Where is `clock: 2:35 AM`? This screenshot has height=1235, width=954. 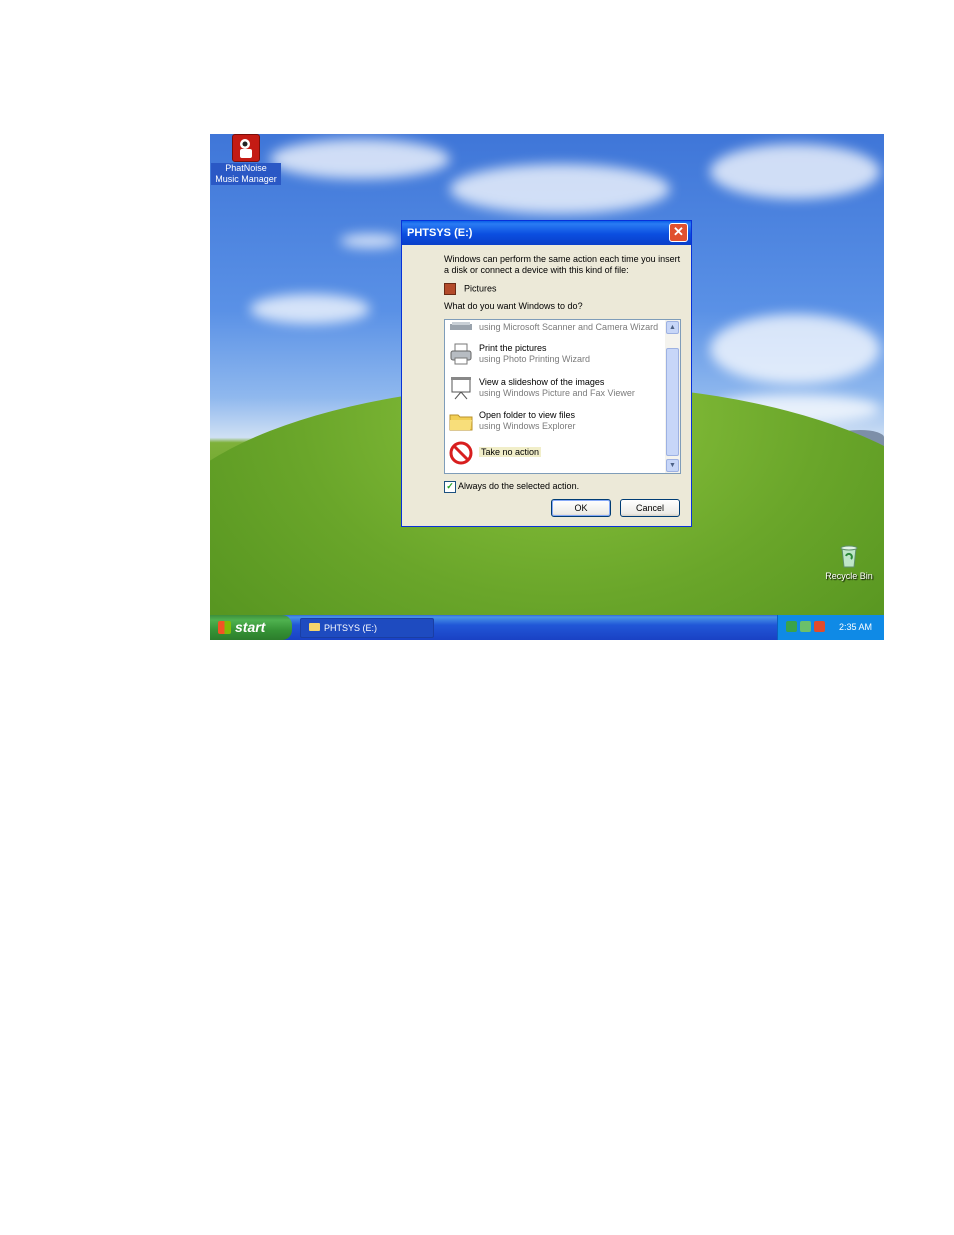
clock: 2:35 AM is located at coordinates (855, 627).